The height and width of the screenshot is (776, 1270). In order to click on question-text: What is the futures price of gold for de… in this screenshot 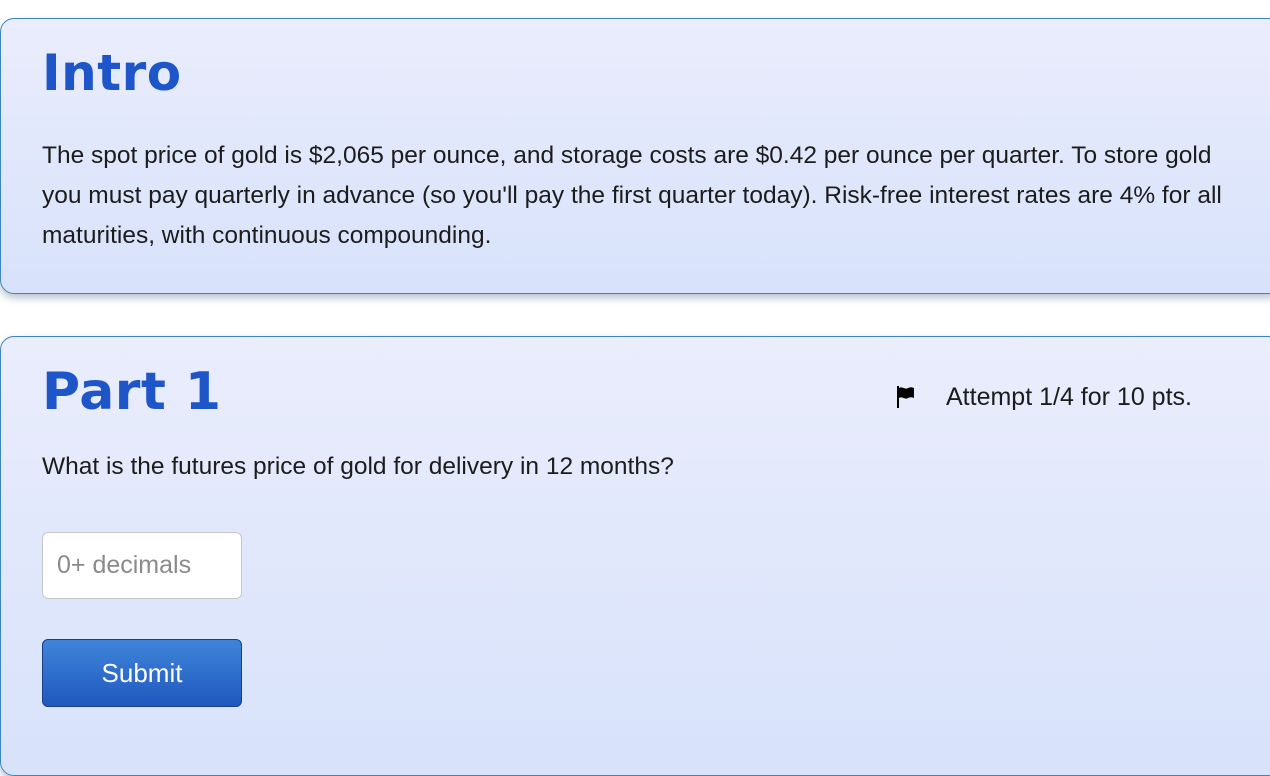, I will do `click(358, 466)`.